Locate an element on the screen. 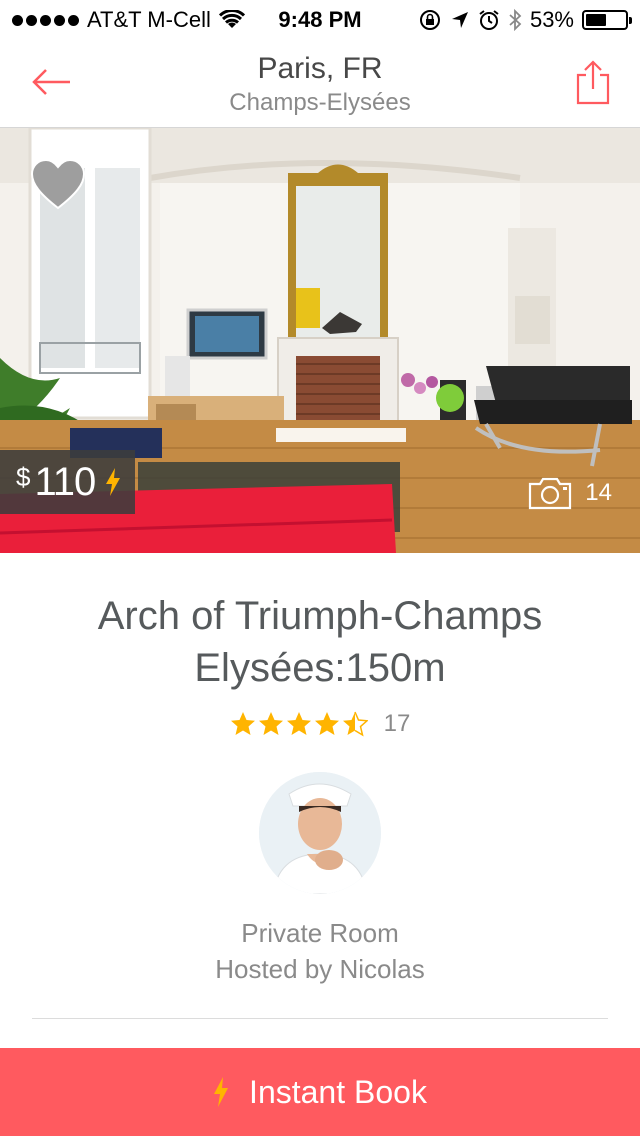 This screenshot has height=1136, width=640. battery-icon is located at coordinates (607, 20).